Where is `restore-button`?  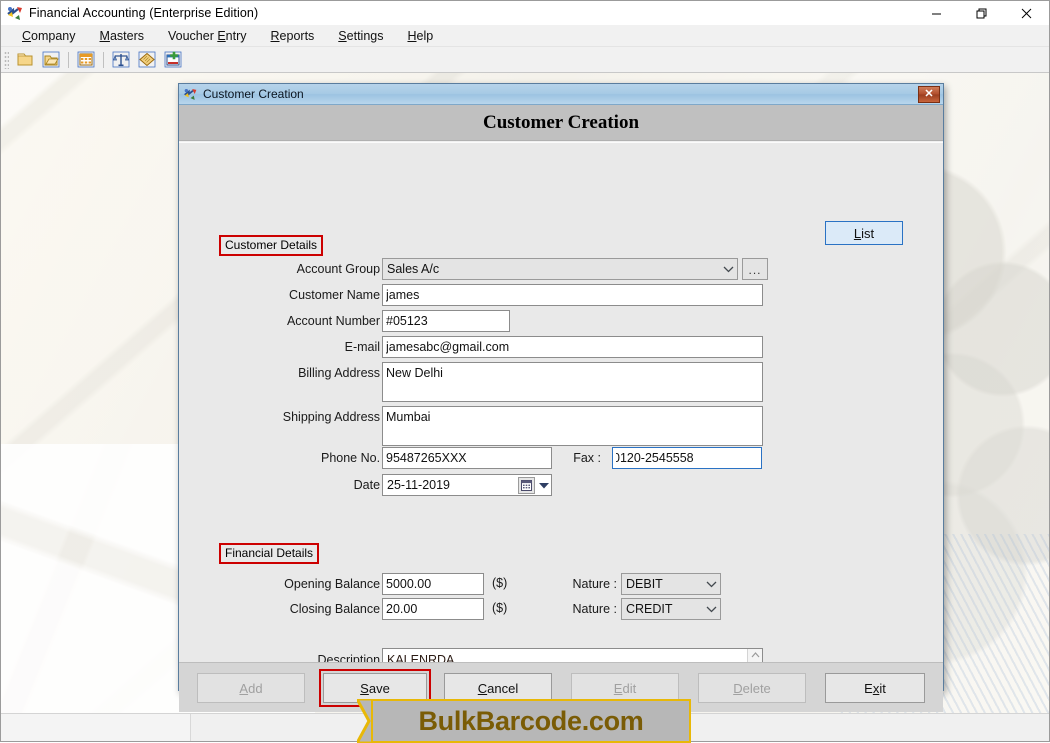 restore-button is located at coordinates (981, 13).